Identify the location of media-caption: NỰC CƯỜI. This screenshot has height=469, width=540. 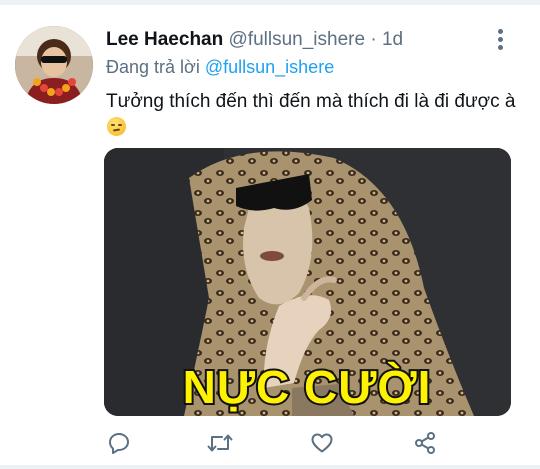
(307, 387).